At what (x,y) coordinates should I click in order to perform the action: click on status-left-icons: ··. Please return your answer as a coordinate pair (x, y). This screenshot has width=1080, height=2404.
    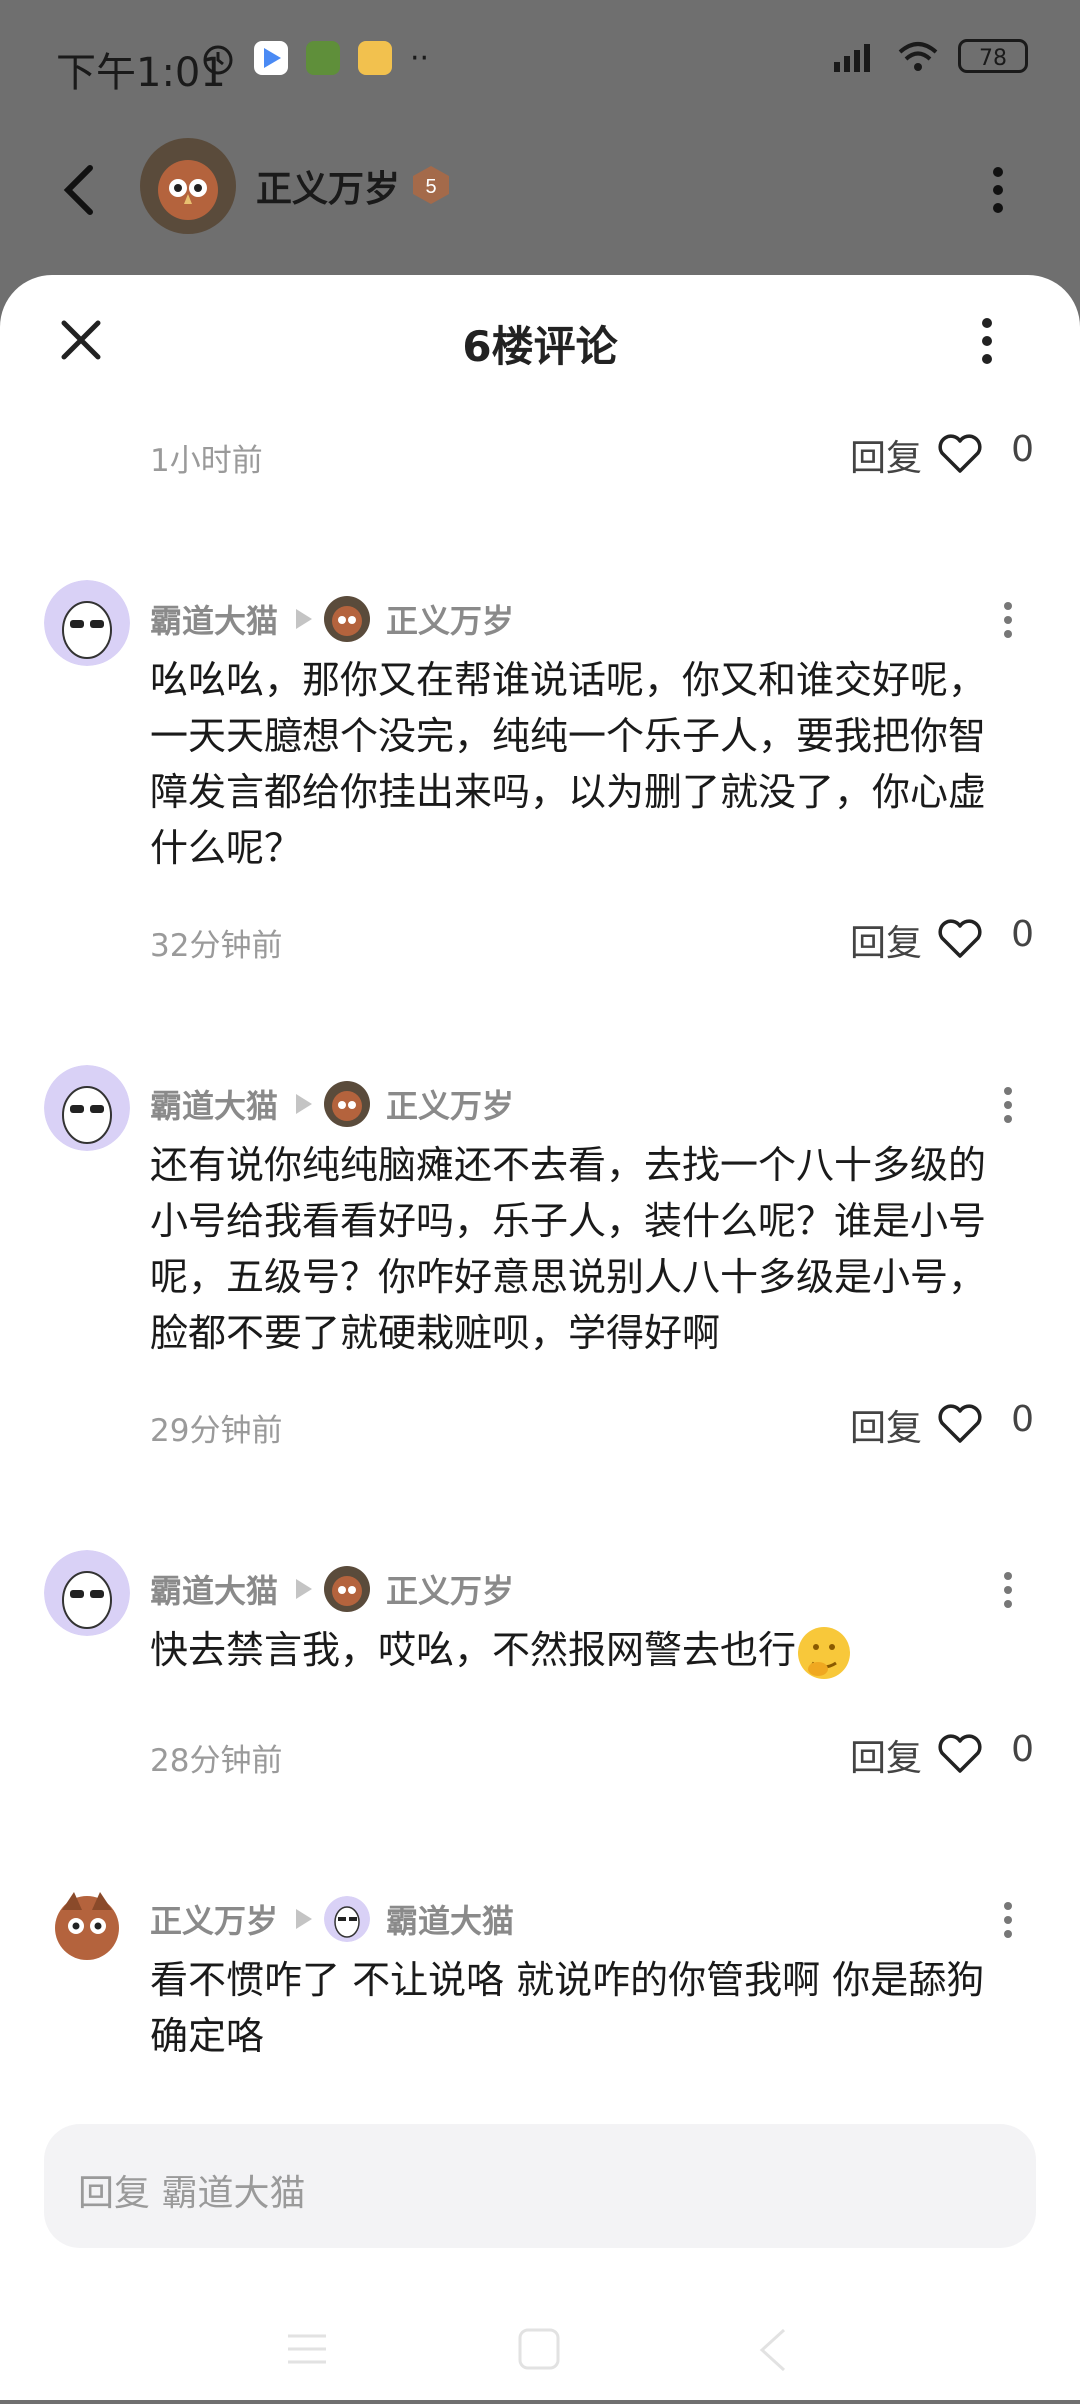
    Looking at the image, I should click on (314, 58).